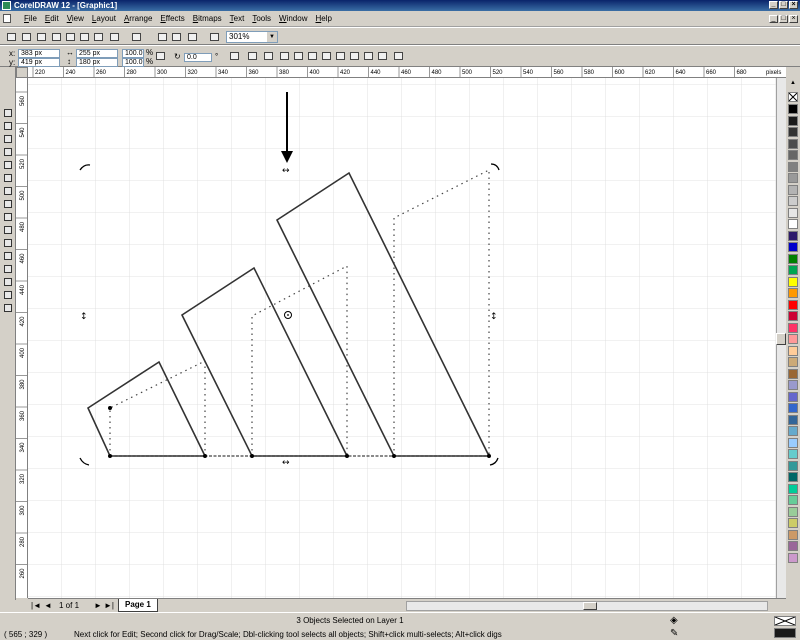  What do you see at coordinates (133, 62) in the screenshot?
I see `scale-y-input: 100.0` at bounding box center [133, 62].